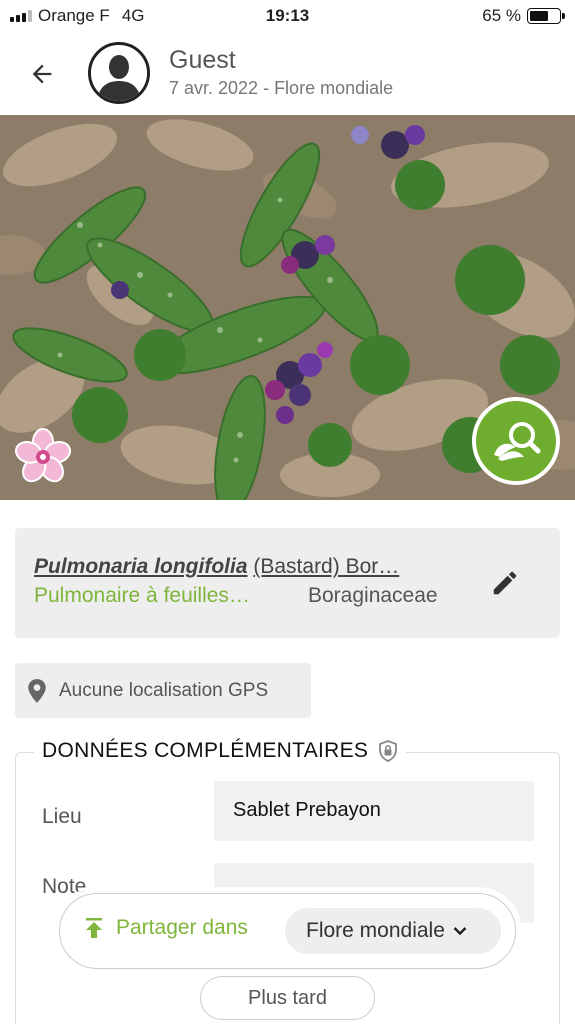 The height and width of the screenshot is (1024, 575). Describe the element at coordinates (375, 930) in the screenshot. I see `destination-value: Flore mondiale` at that location.